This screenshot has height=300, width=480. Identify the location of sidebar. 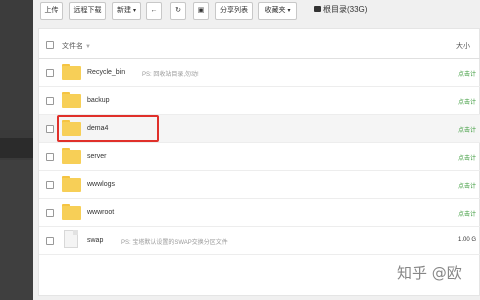
(16, 150).